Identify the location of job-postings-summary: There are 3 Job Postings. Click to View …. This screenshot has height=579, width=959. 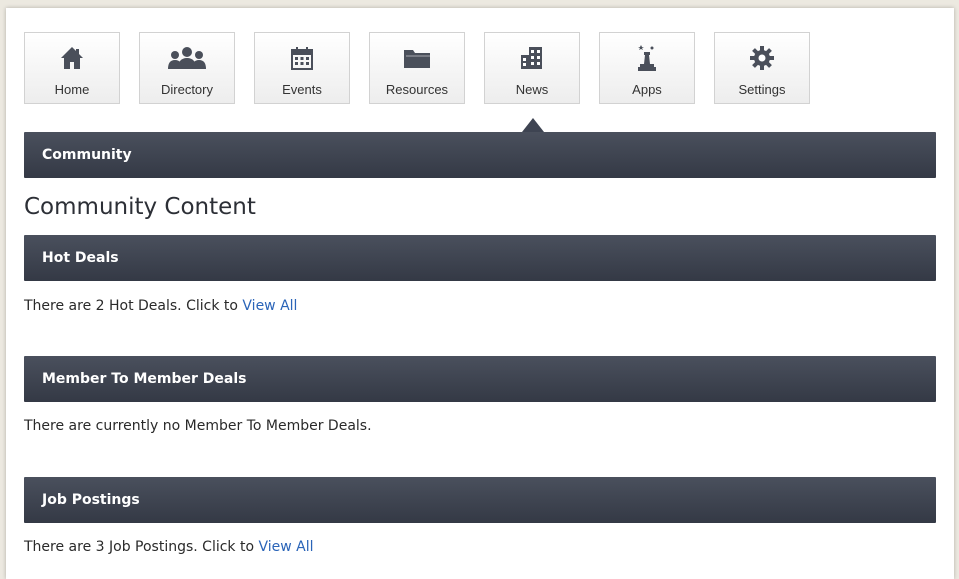
(169, 547).